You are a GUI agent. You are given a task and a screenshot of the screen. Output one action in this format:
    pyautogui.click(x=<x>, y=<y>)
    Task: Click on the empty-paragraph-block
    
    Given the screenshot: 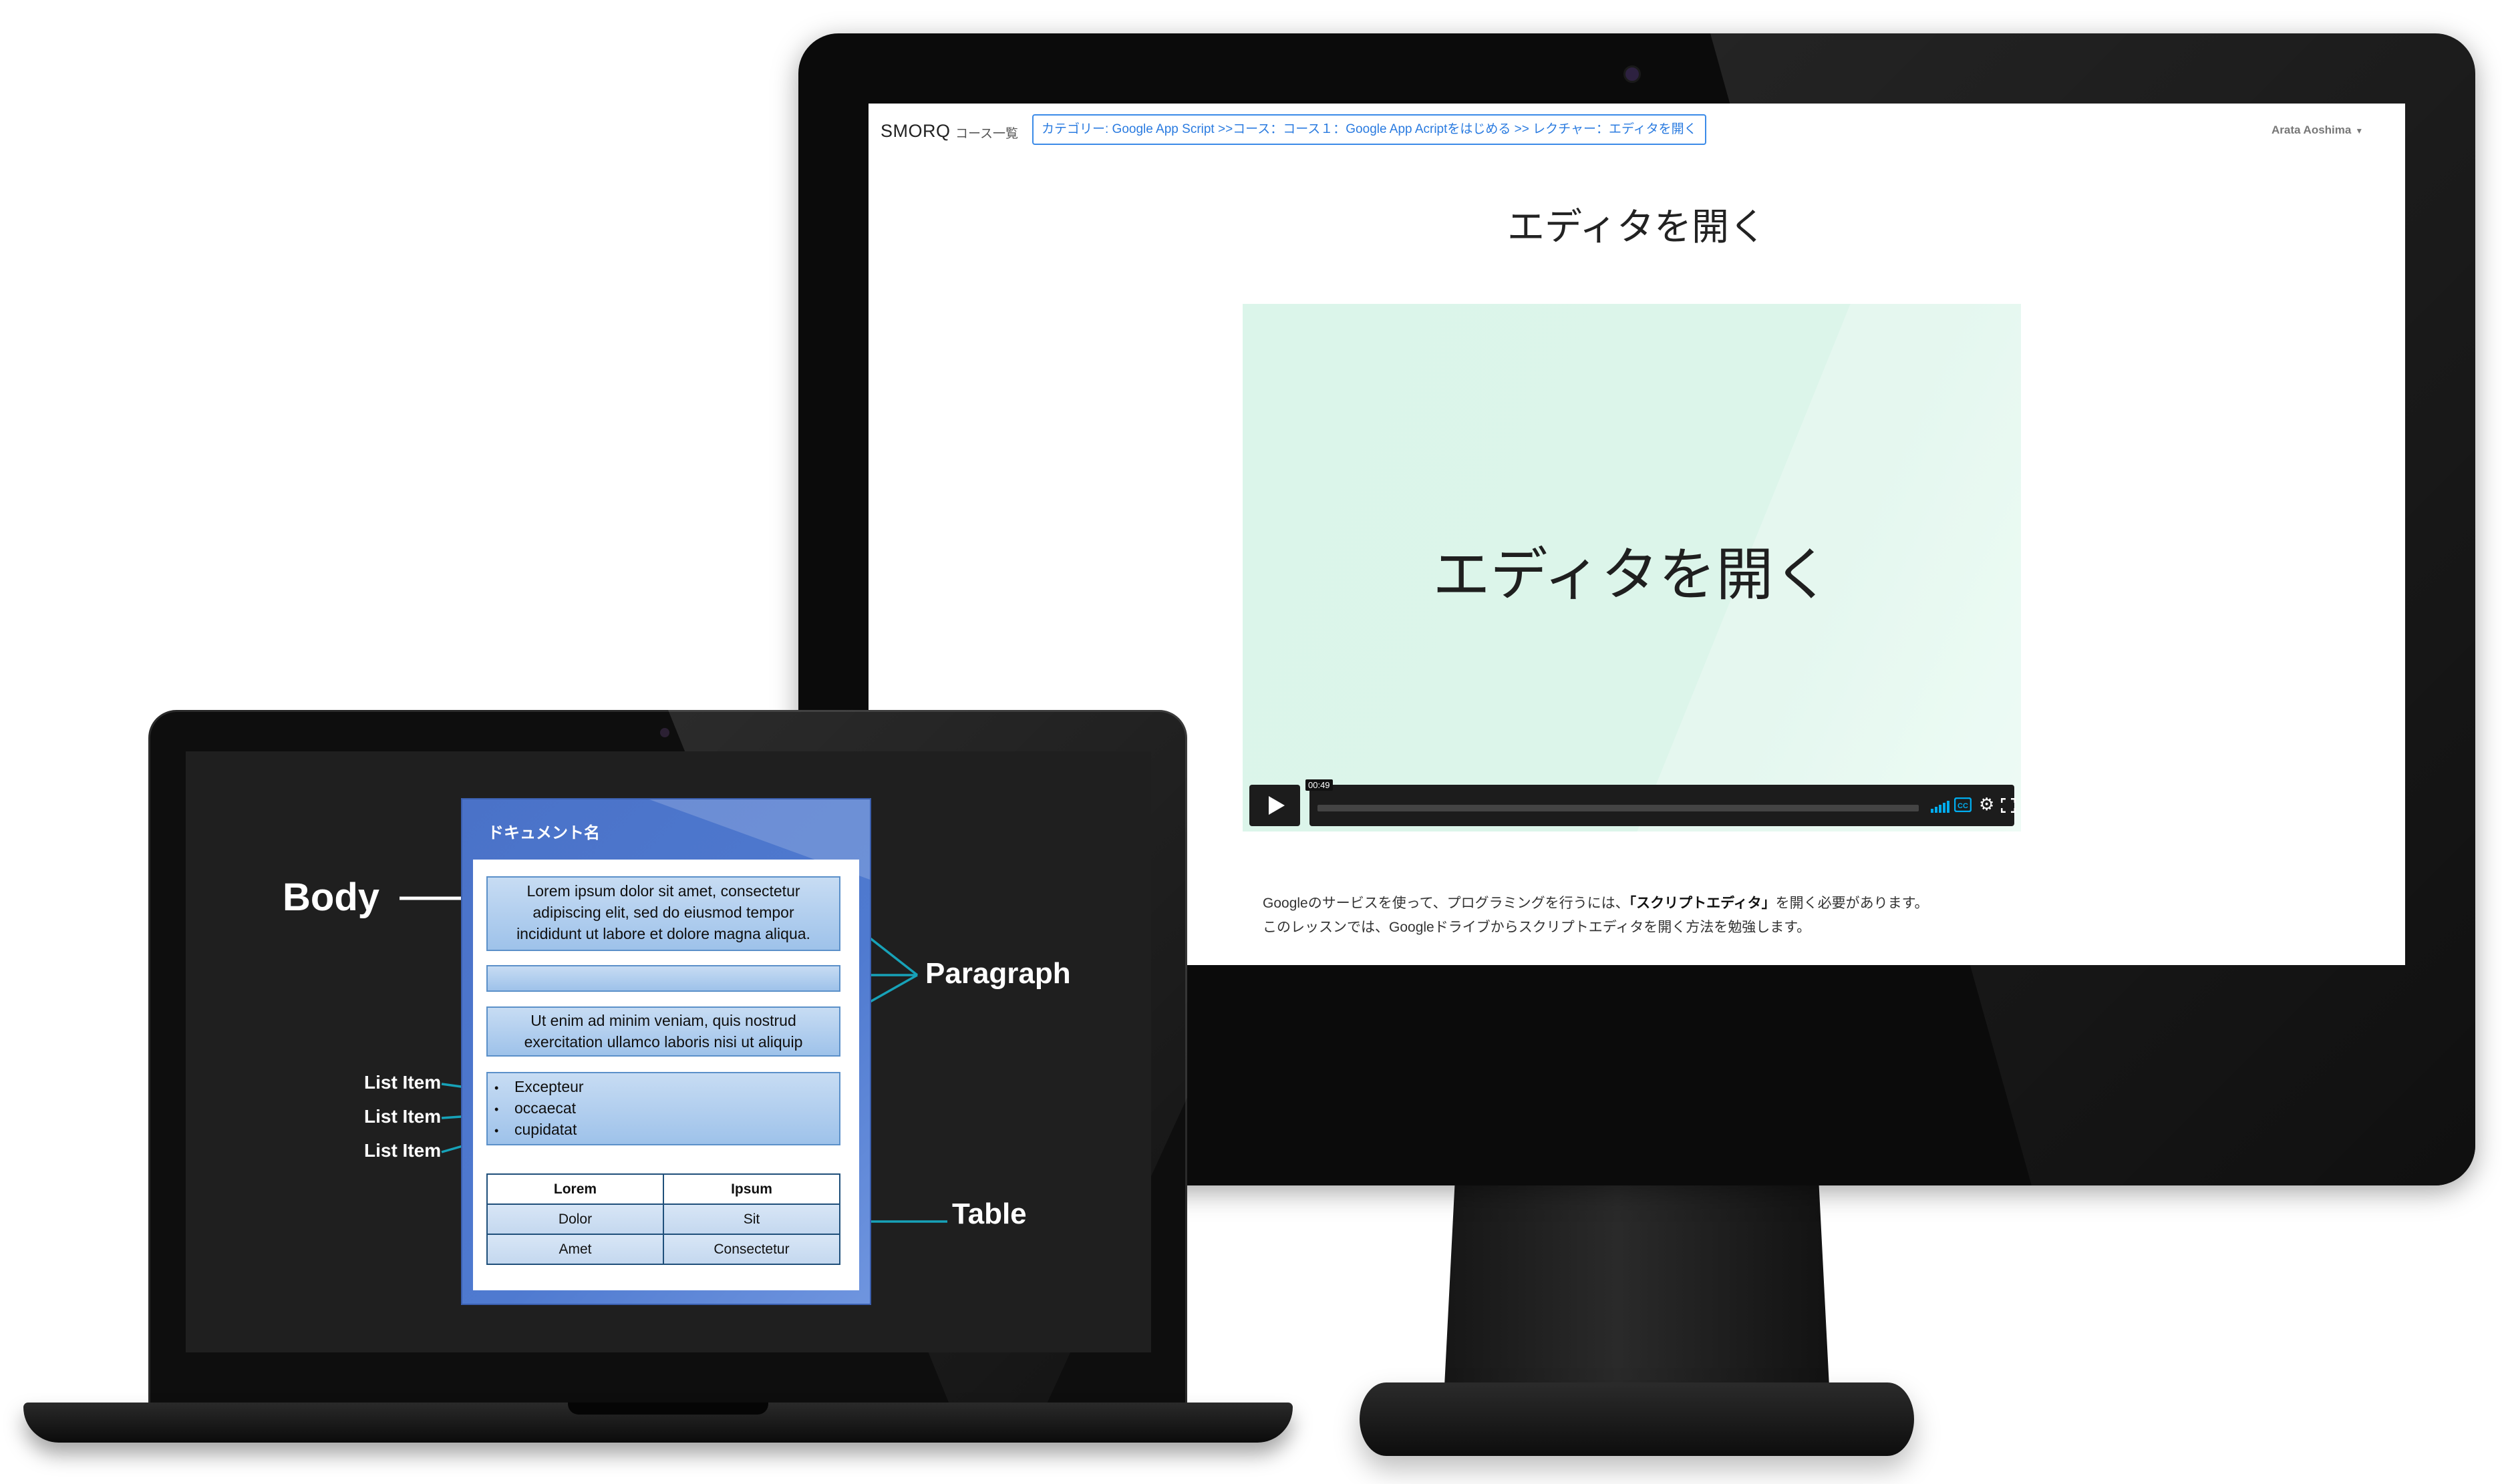 What is the action you would take?
    pyautogui.click(x=663, y=979)
    